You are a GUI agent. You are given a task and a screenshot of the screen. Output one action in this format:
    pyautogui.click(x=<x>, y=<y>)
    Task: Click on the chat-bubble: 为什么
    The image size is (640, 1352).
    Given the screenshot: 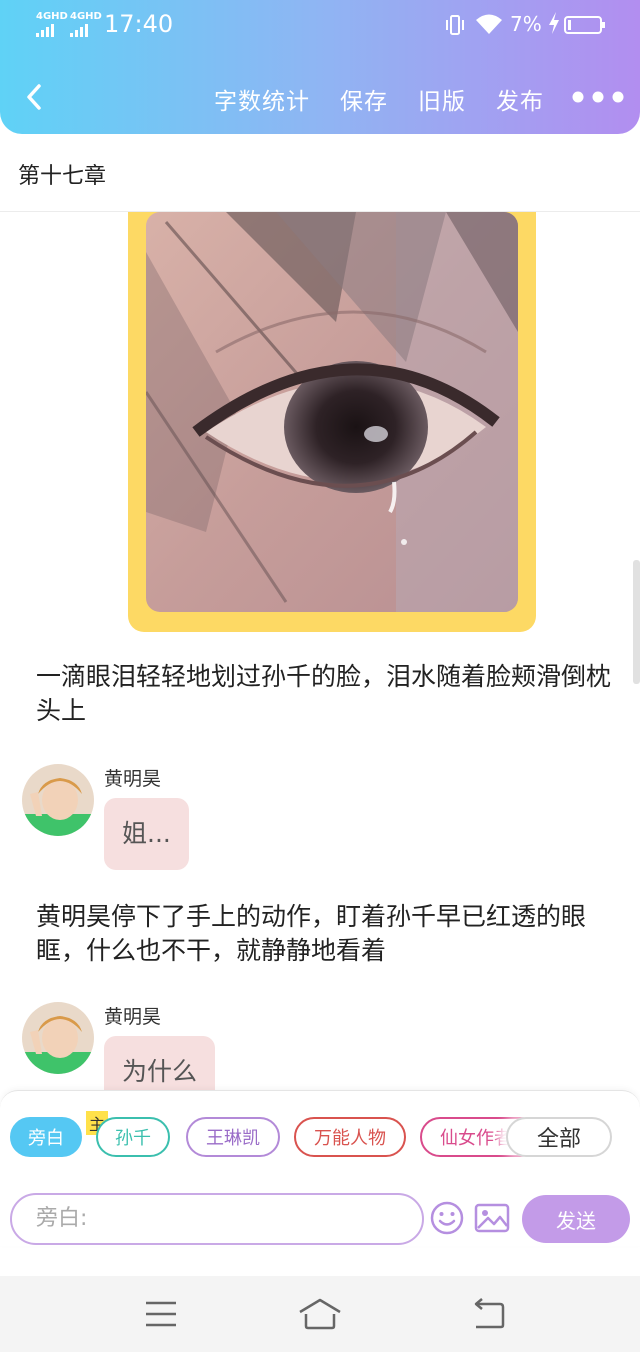 What is the action you would take?
    pyautogui.click(x=160, y=1063)
    